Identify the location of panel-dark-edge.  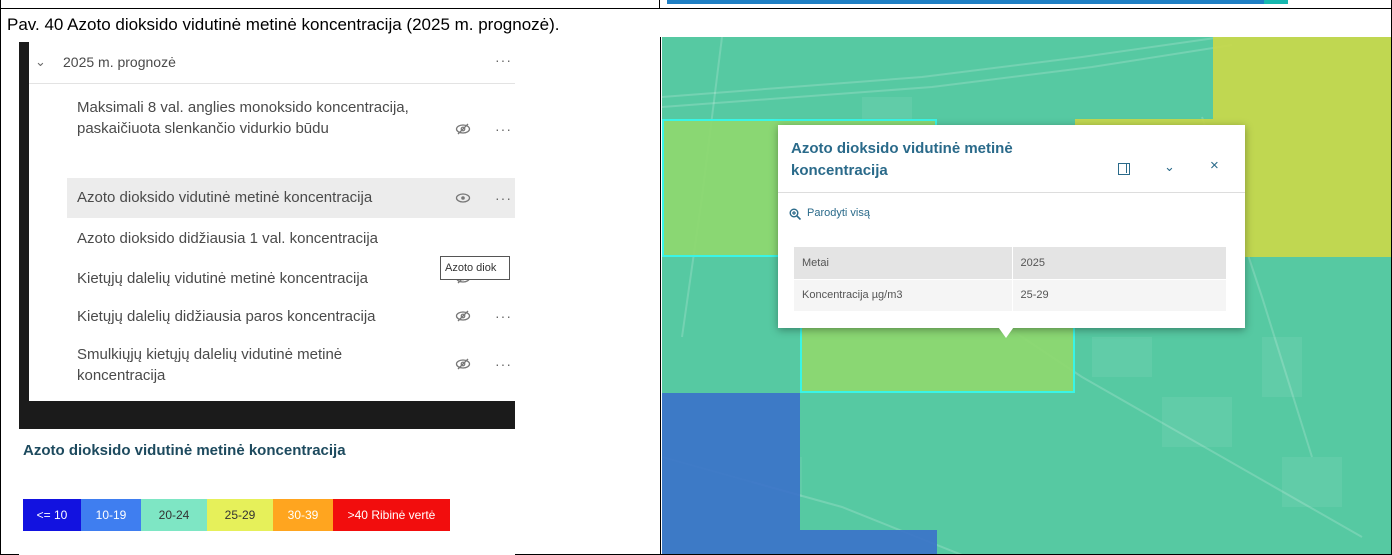
(24, 232).